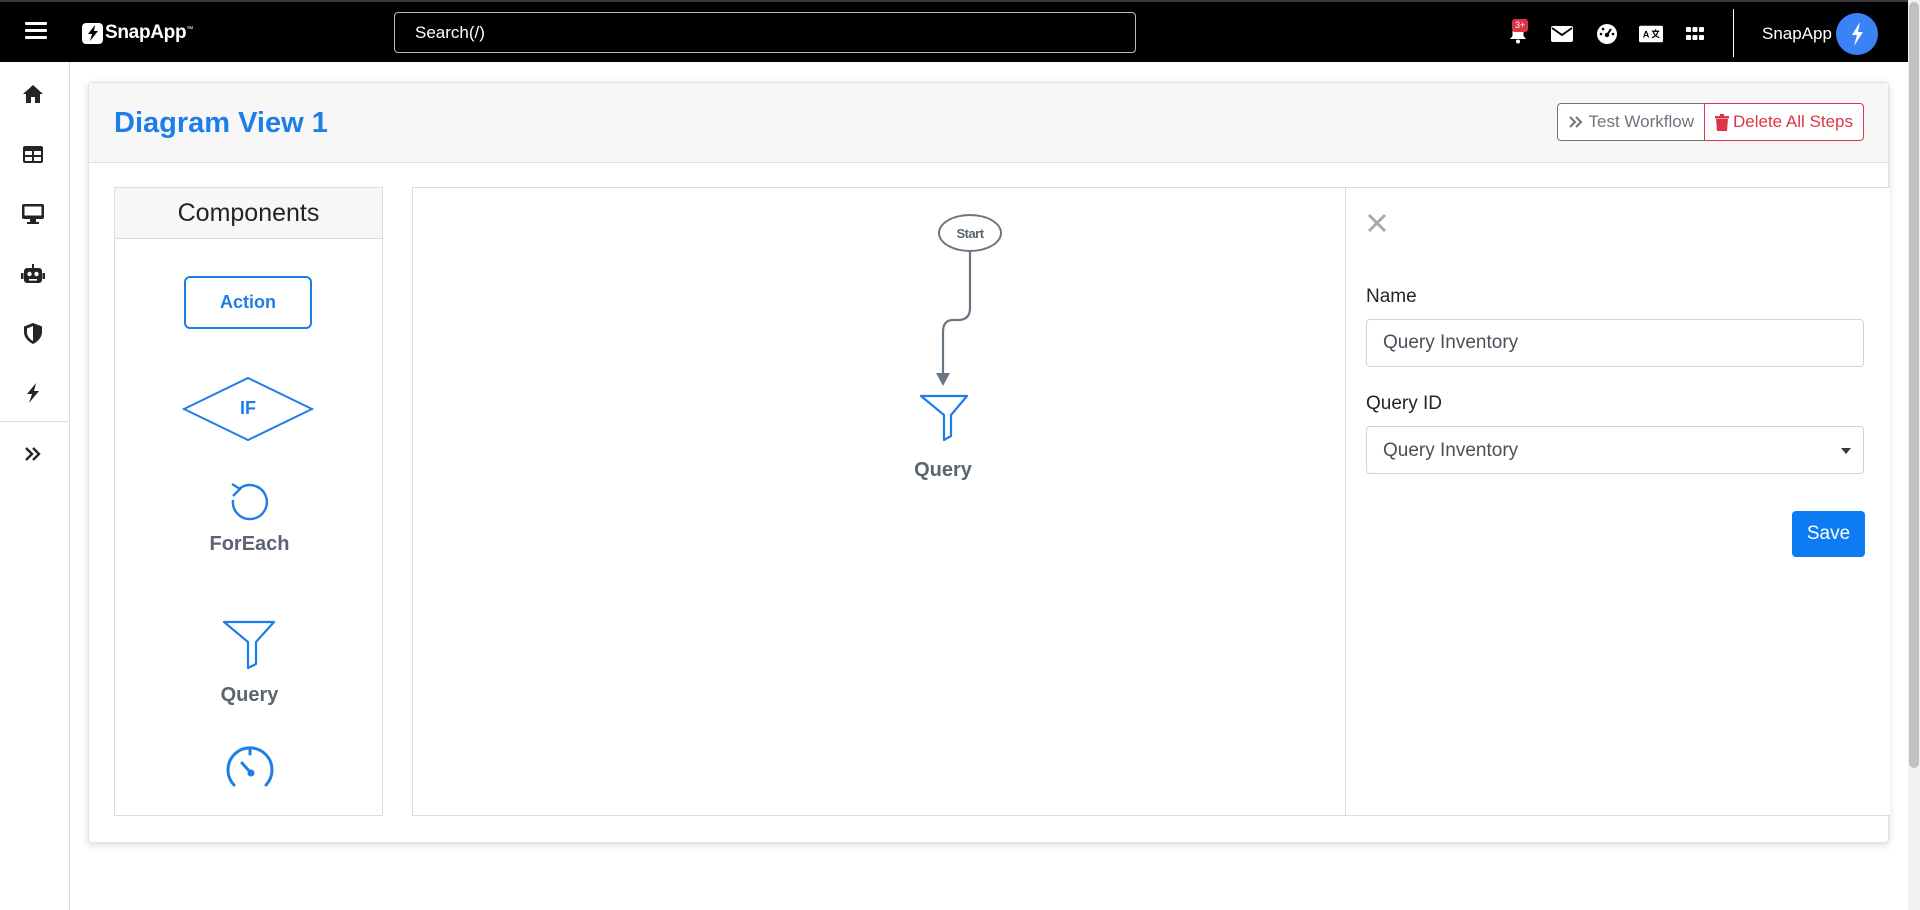  I want to click on delete-all-steps-button: Delete All Steps, so click(1783, 122).